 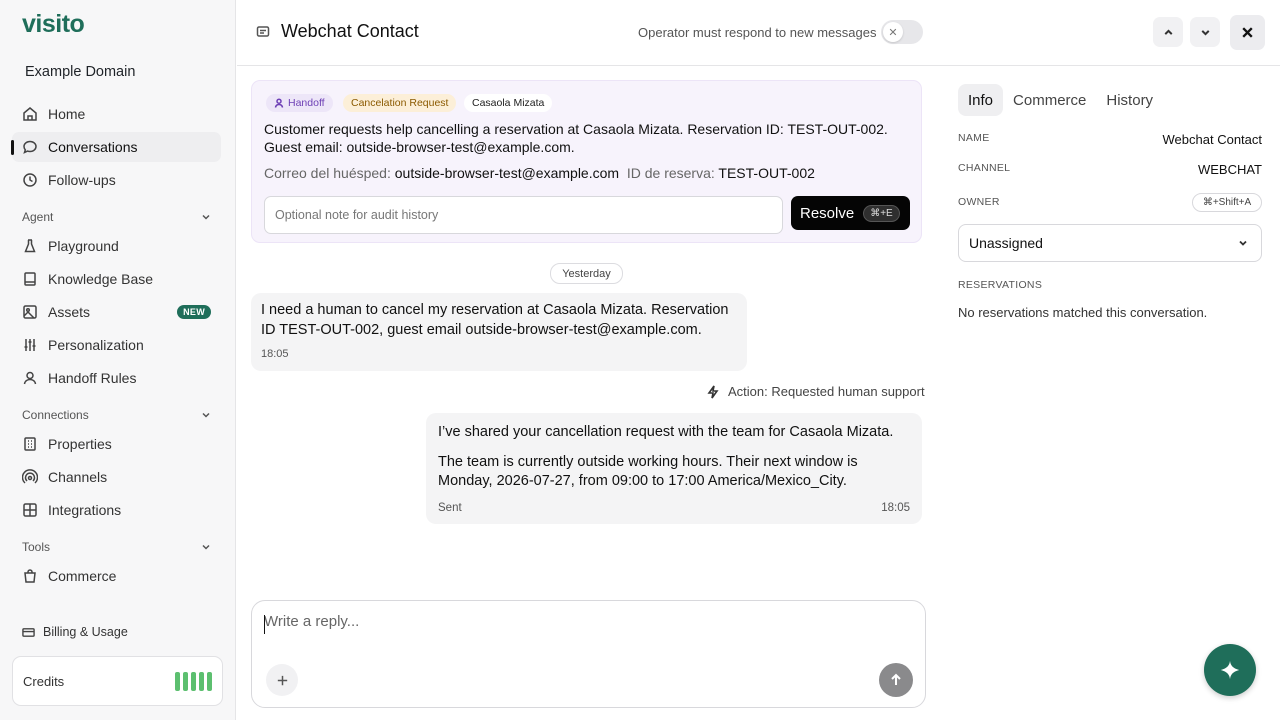 What do you see at coordinates (116, 510) in the screenshot?
I see `sidebar-item-integrations: Integrations` at bounding box center [116, 510].